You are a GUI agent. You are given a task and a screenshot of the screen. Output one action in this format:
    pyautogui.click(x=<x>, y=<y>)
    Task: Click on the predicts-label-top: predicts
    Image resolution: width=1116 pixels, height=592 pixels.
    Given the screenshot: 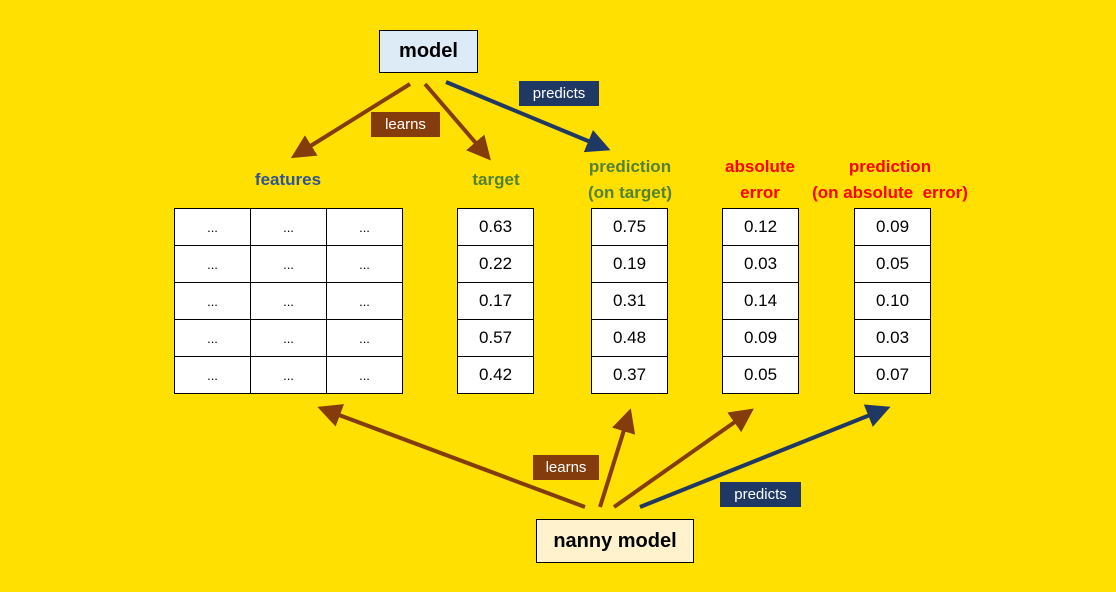 What is the action you would take?
    pyautogui.click(x=559, y=93)
    